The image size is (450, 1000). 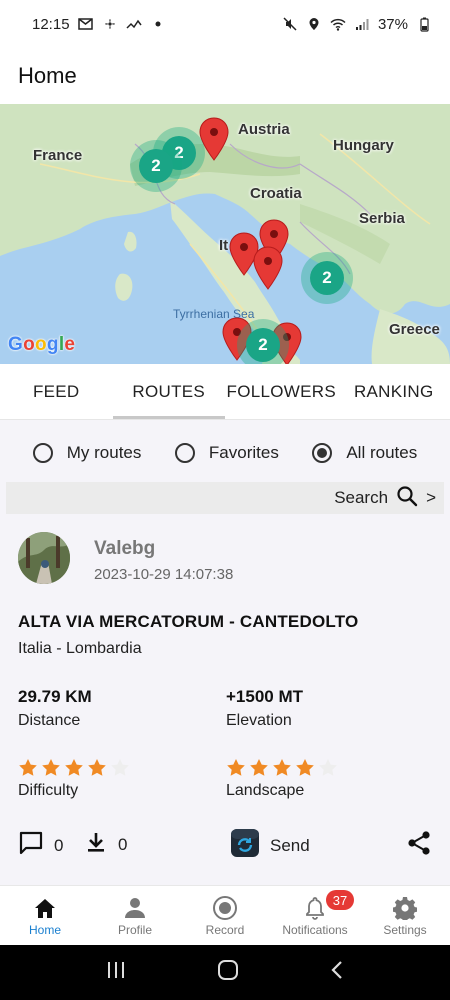 I want to click on radio-button-selected, so click(x=322, y=453).